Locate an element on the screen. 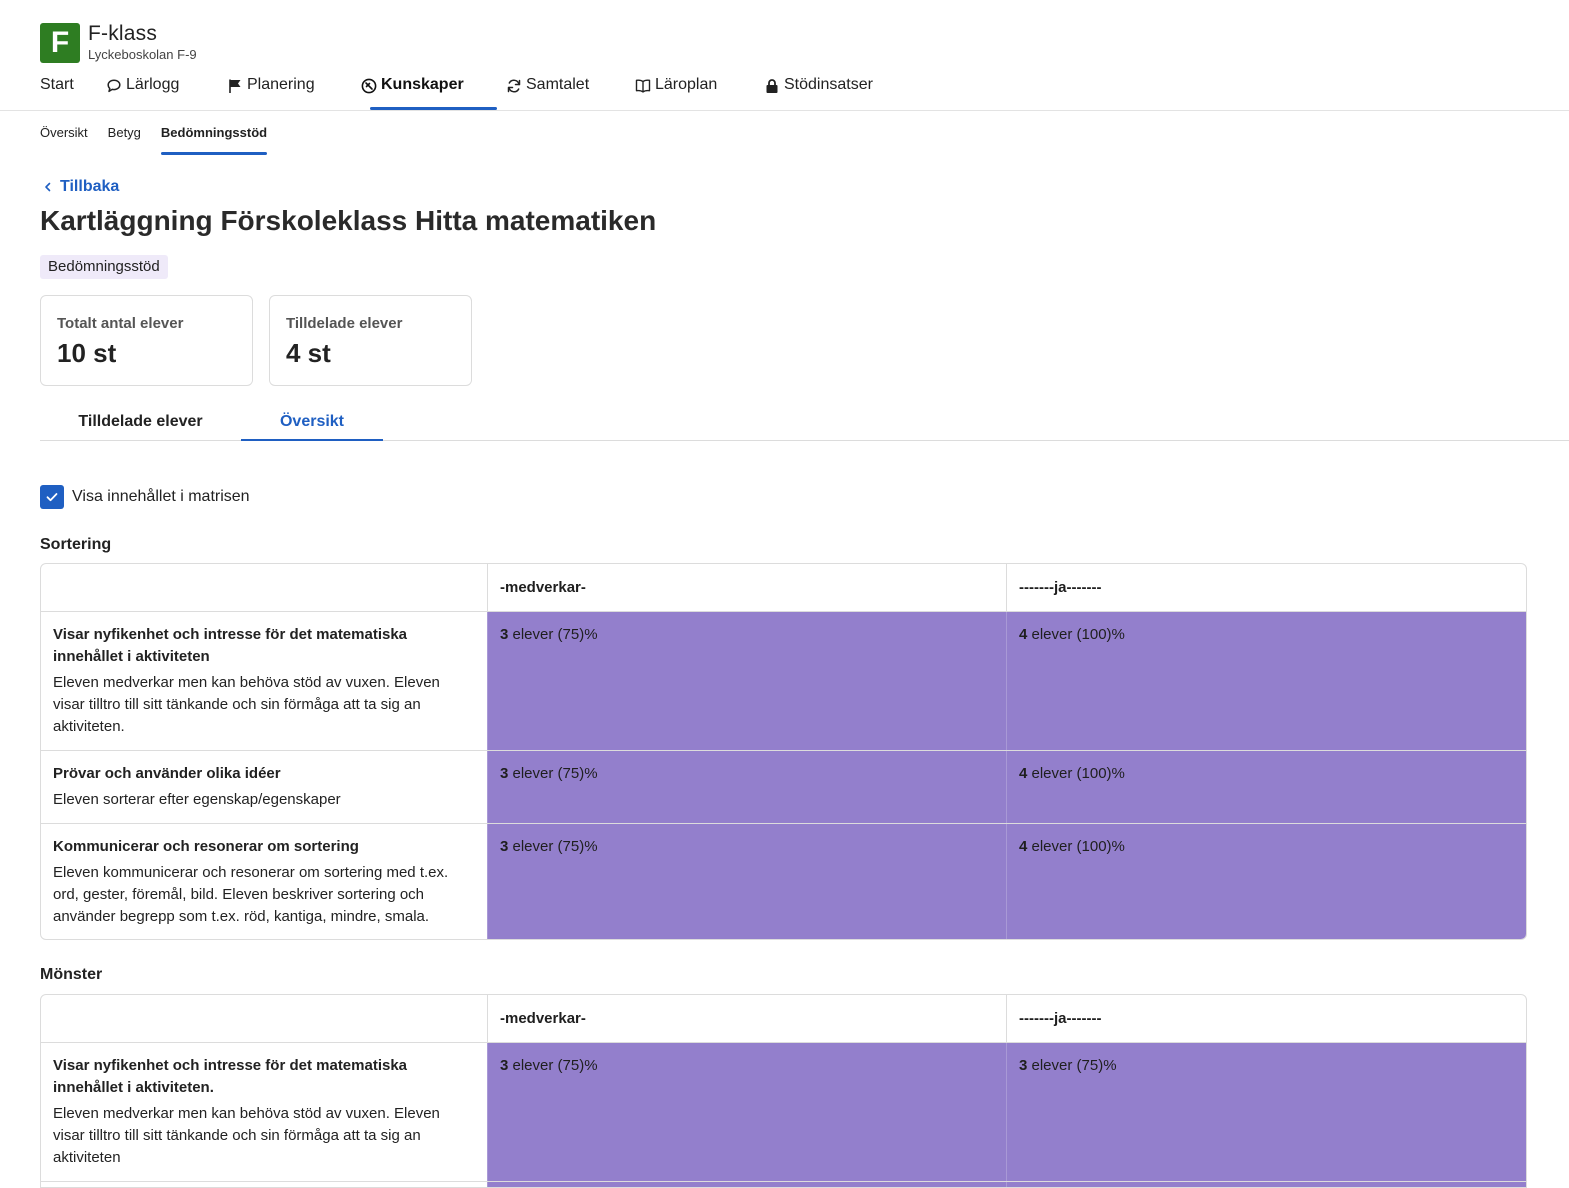 The height and width of the screenshot is (1188, 1569). class-logo: F is located at coordinates (60, 43).